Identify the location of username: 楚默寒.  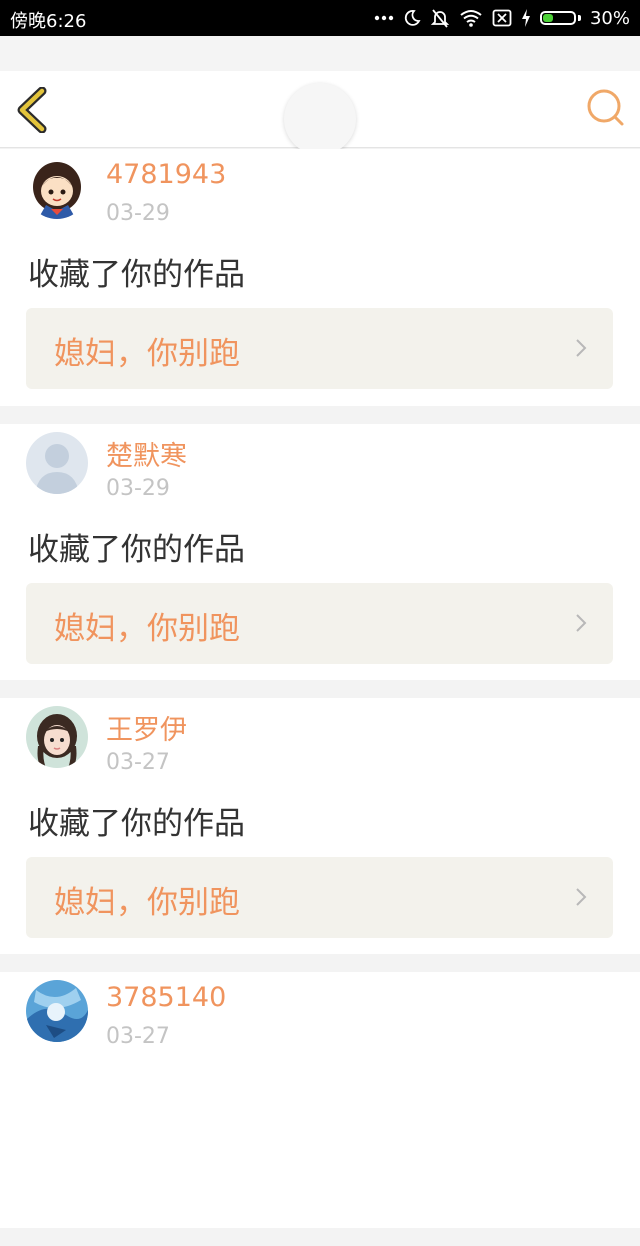
(146, 453).